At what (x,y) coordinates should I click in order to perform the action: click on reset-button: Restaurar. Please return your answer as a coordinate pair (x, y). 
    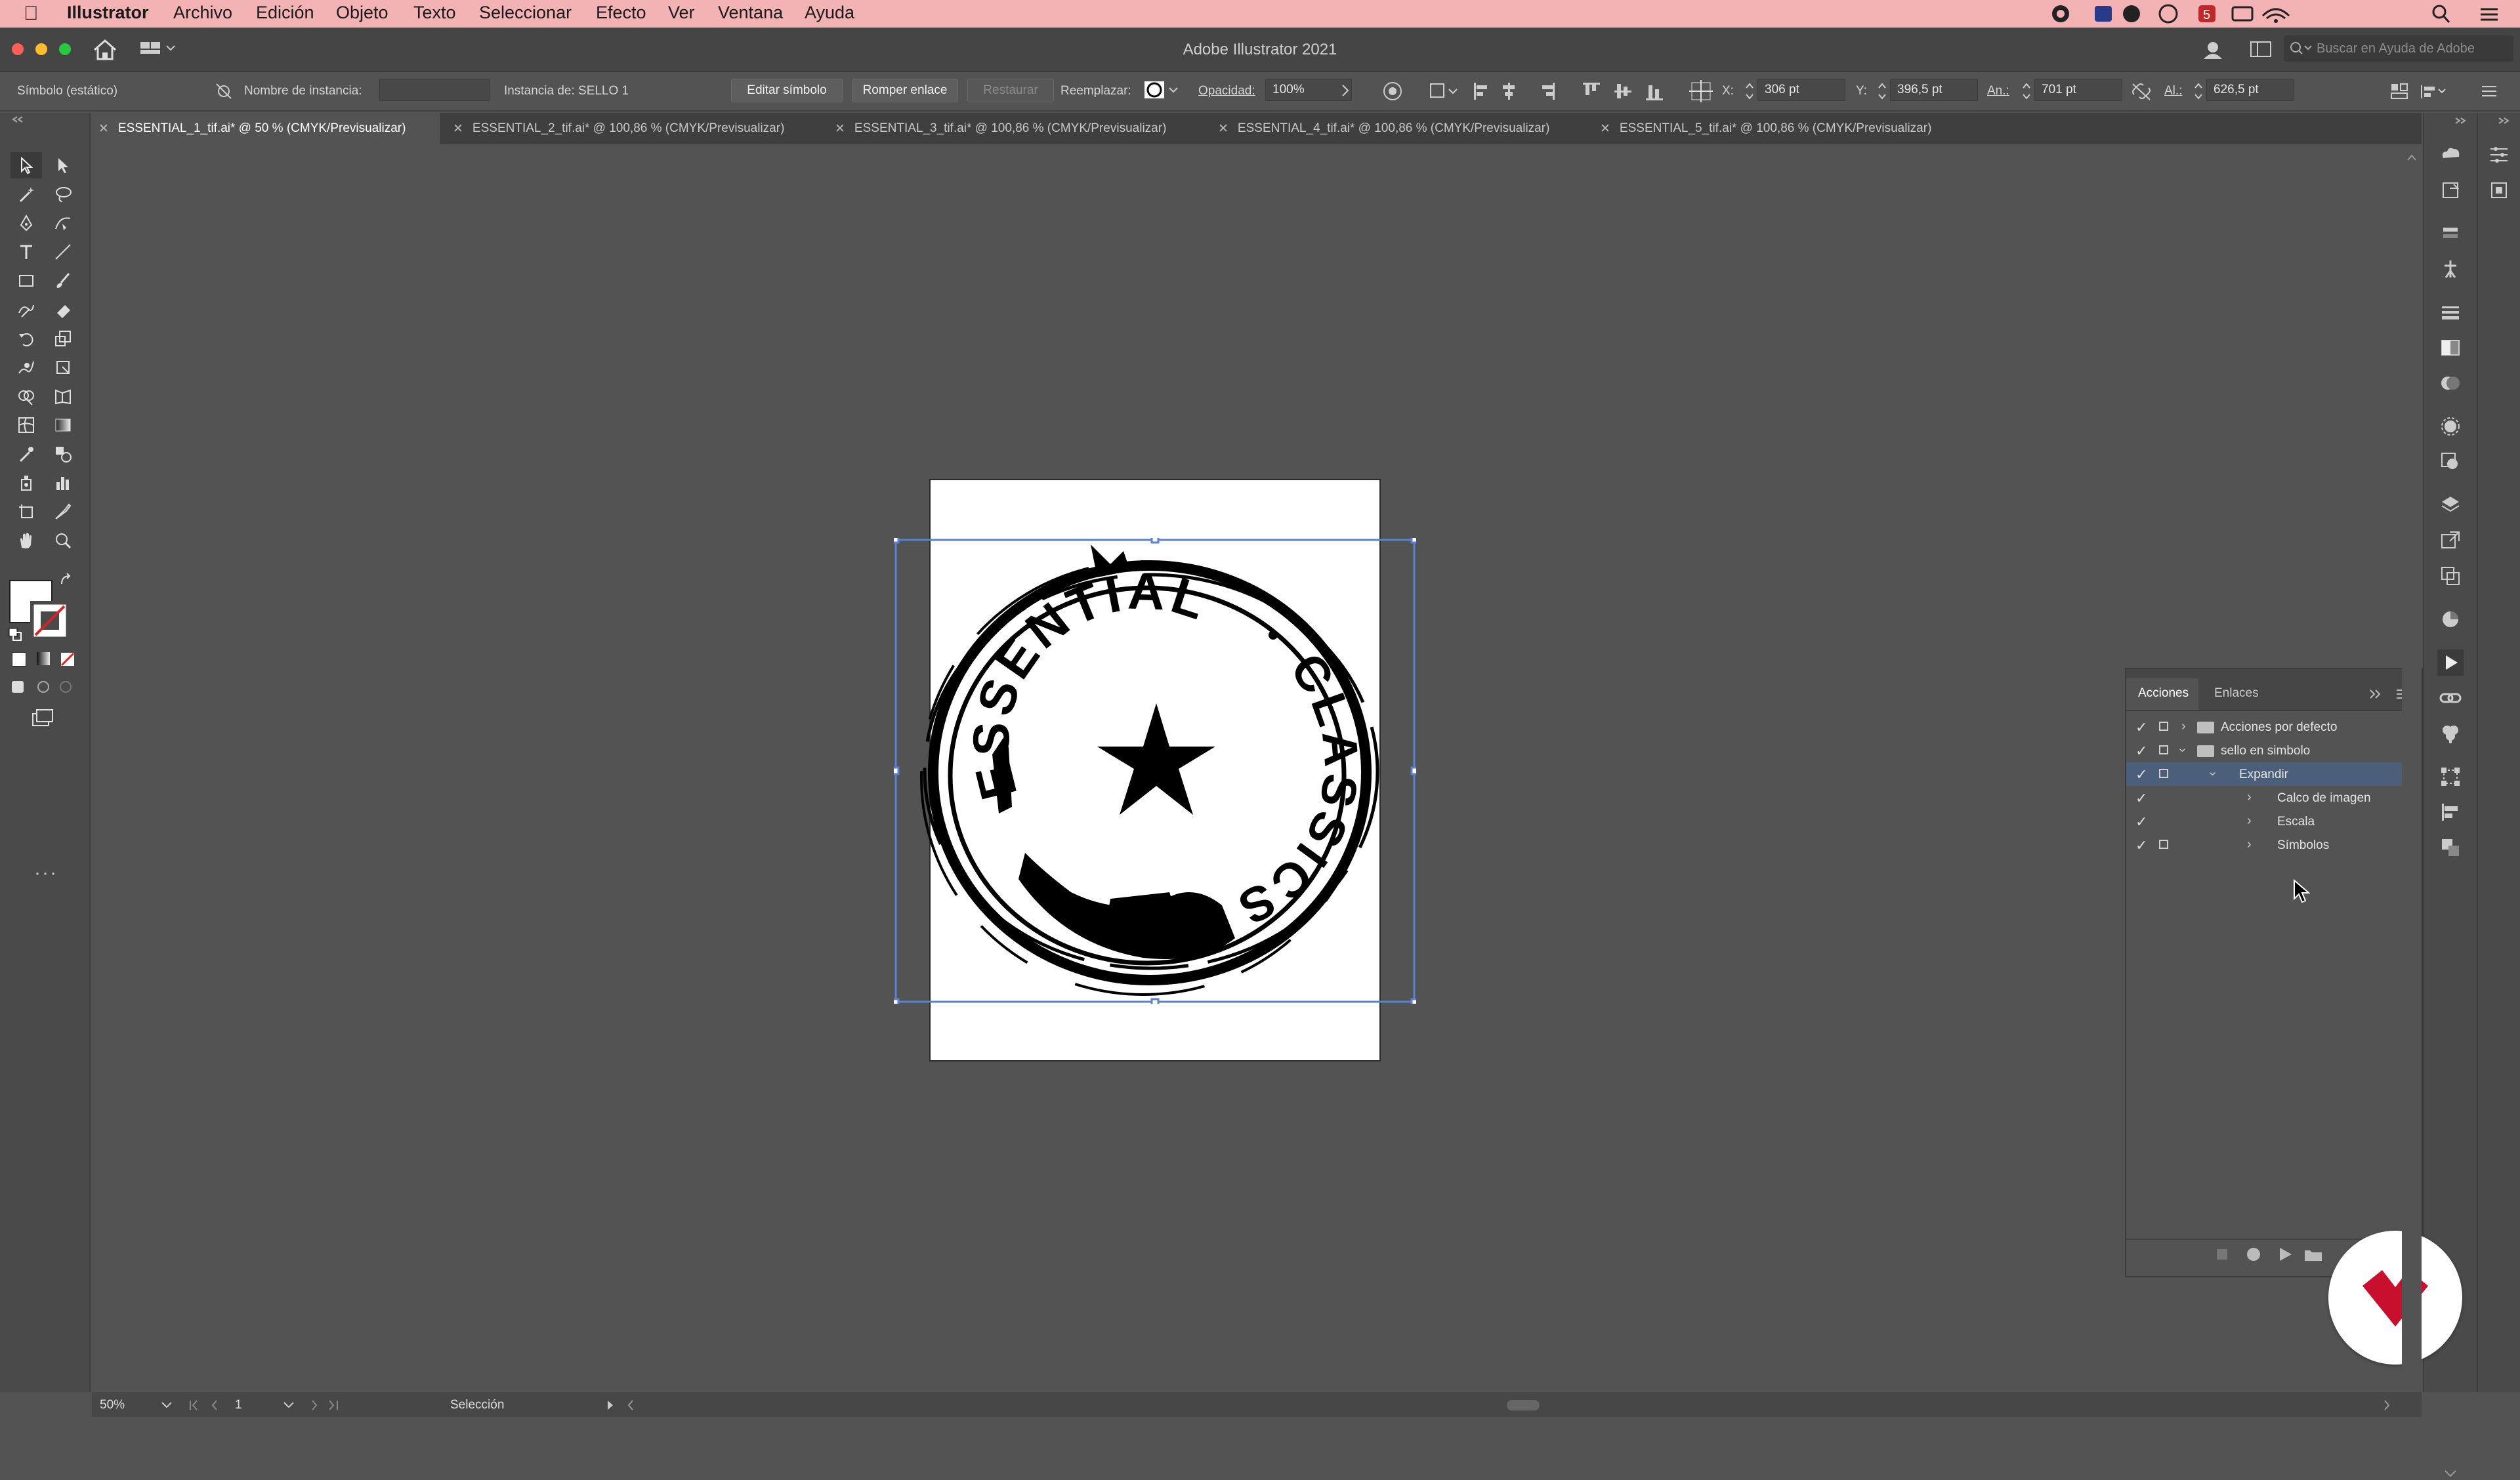
    Looking at the image, I should click on (1010, 90).